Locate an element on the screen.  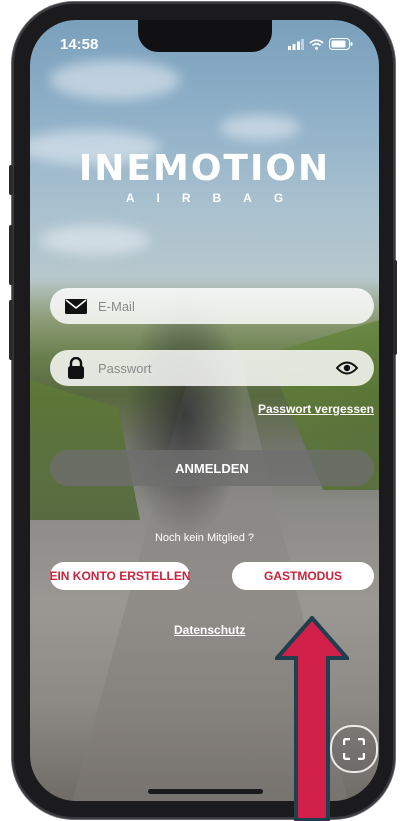
guest-mode-button: GASTMODUS is located at coordinates (303, 576).